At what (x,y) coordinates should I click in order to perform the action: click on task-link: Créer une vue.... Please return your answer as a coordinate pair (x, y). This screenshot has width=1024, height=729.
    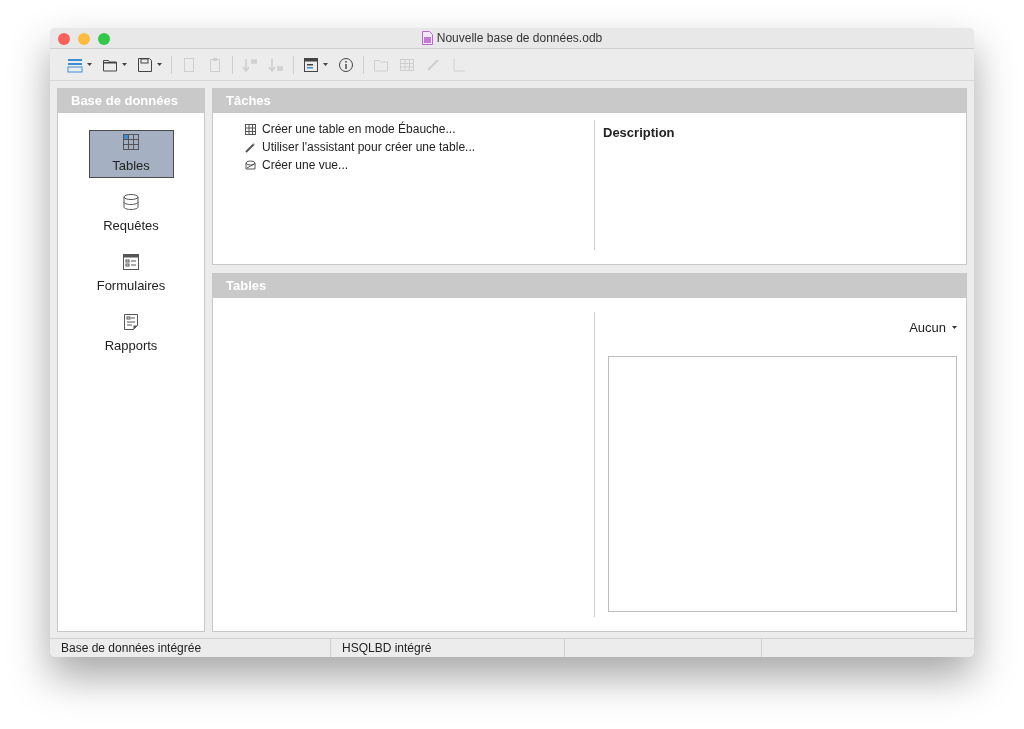
    Looking at the image, I should click on (419, 165).